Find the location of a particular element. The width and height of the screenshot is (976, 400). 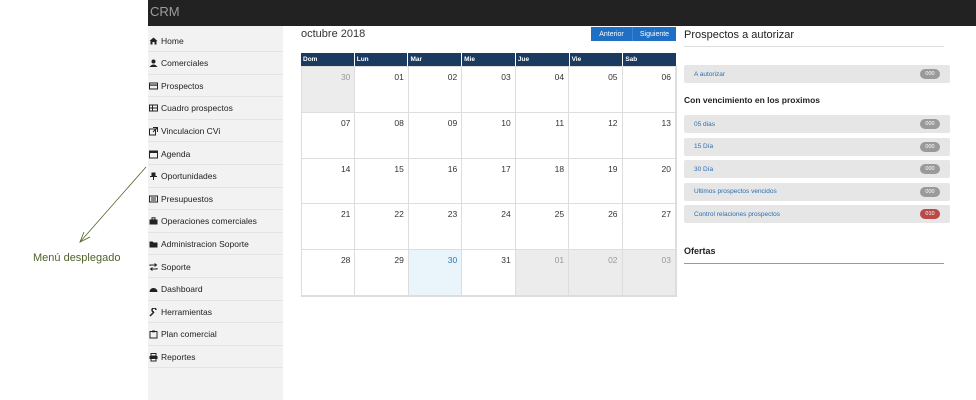

authorize-label: A autorizar is located at coordinates (710, 74).